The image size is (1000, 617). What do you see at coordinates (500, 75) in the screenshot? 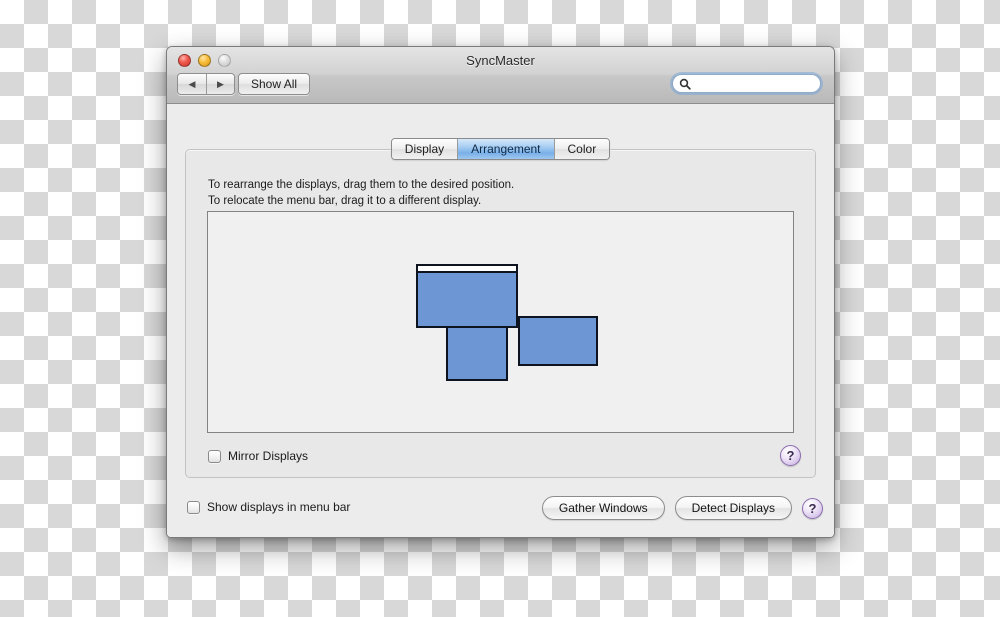
I see `window-titlebar: SyncMaster ◀ ▶ Show All` at bounding box center [500, 75].